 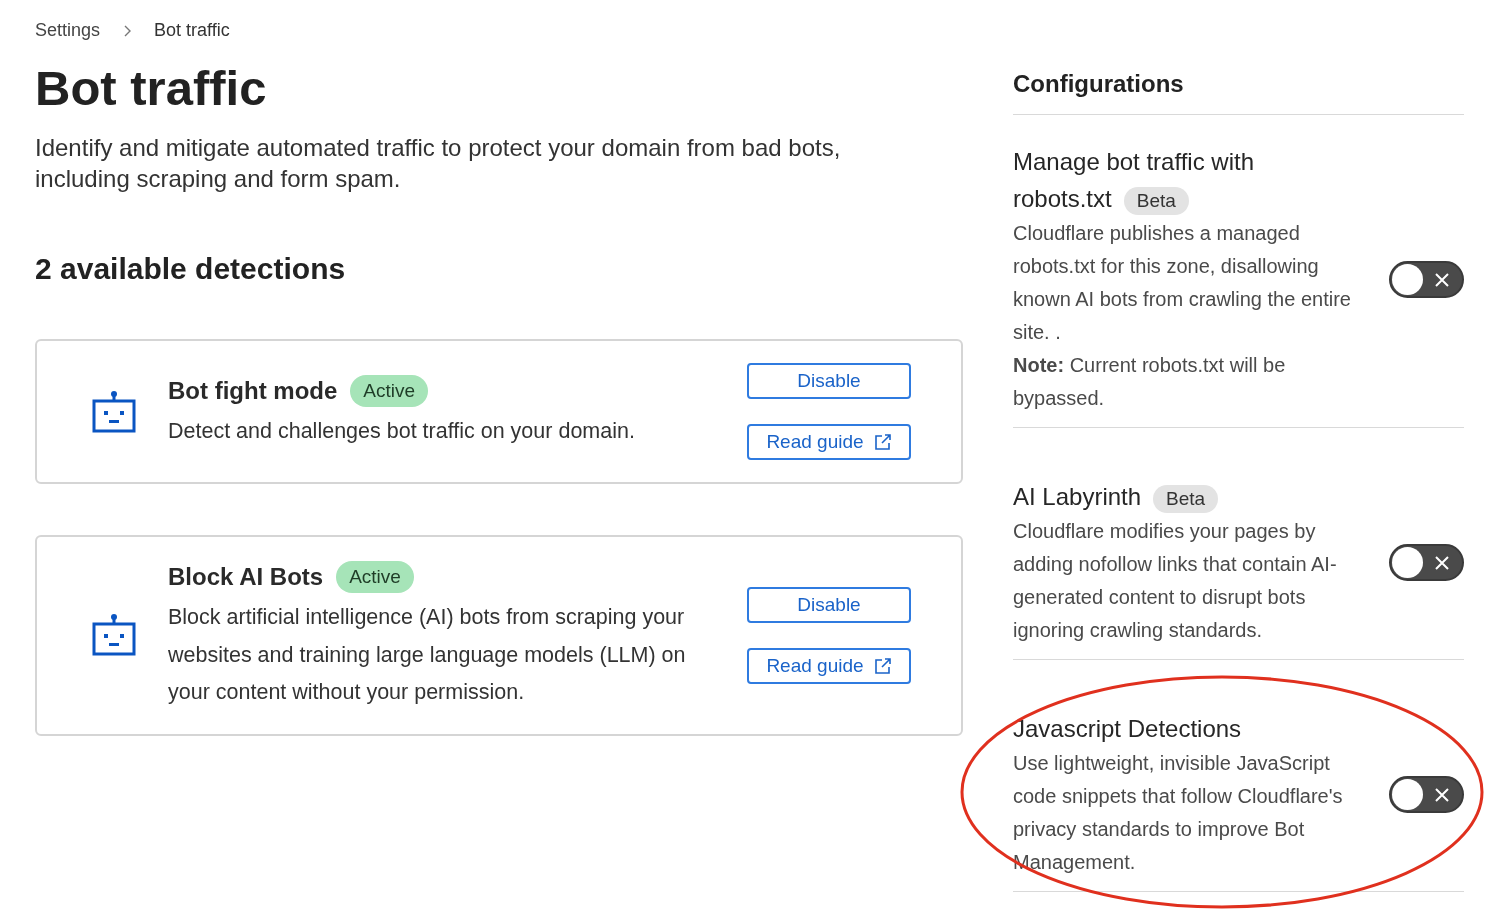 What do you see at coordinates (127, 30) in the screenshot?
I see `chevron-right-icon` at bounding box center [127, 30].